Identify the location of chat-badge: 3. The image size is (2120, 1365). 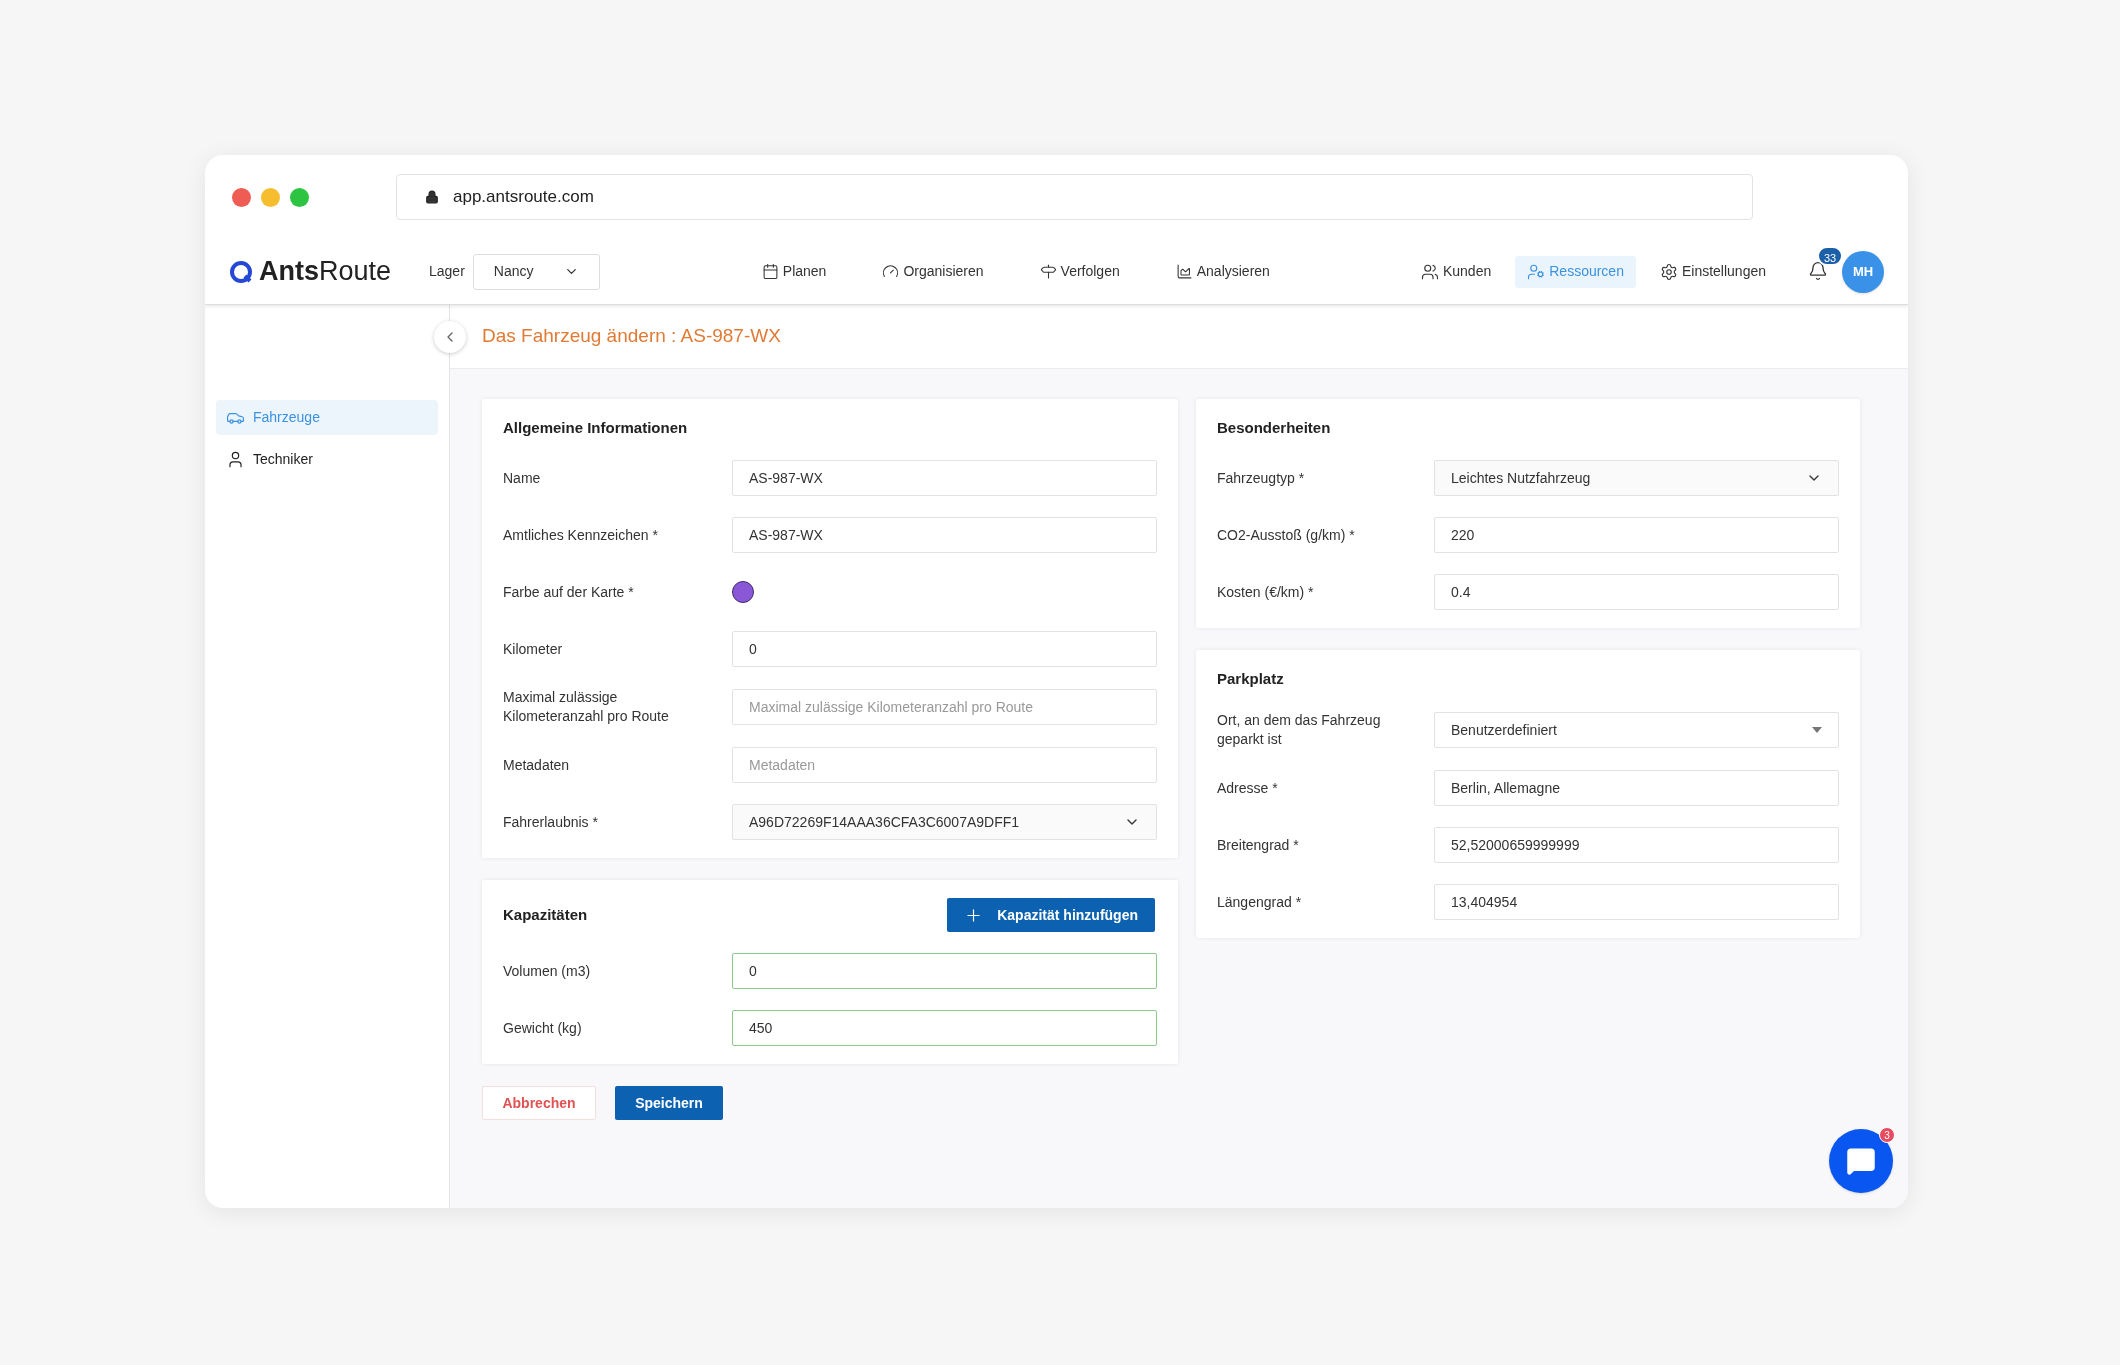
(1887, 1135).